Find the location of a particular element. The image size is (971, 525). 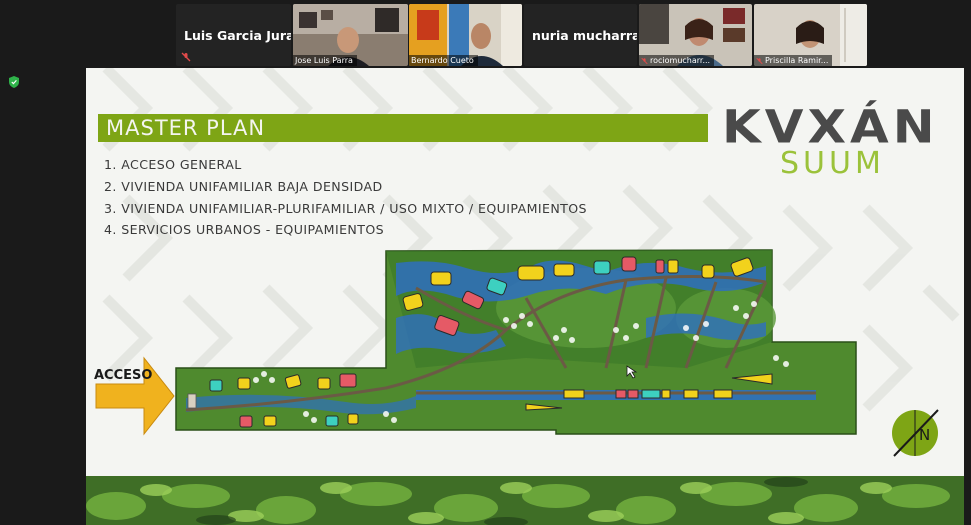

participant-name: nuria mucharraz is located at coordinates (584, 35).